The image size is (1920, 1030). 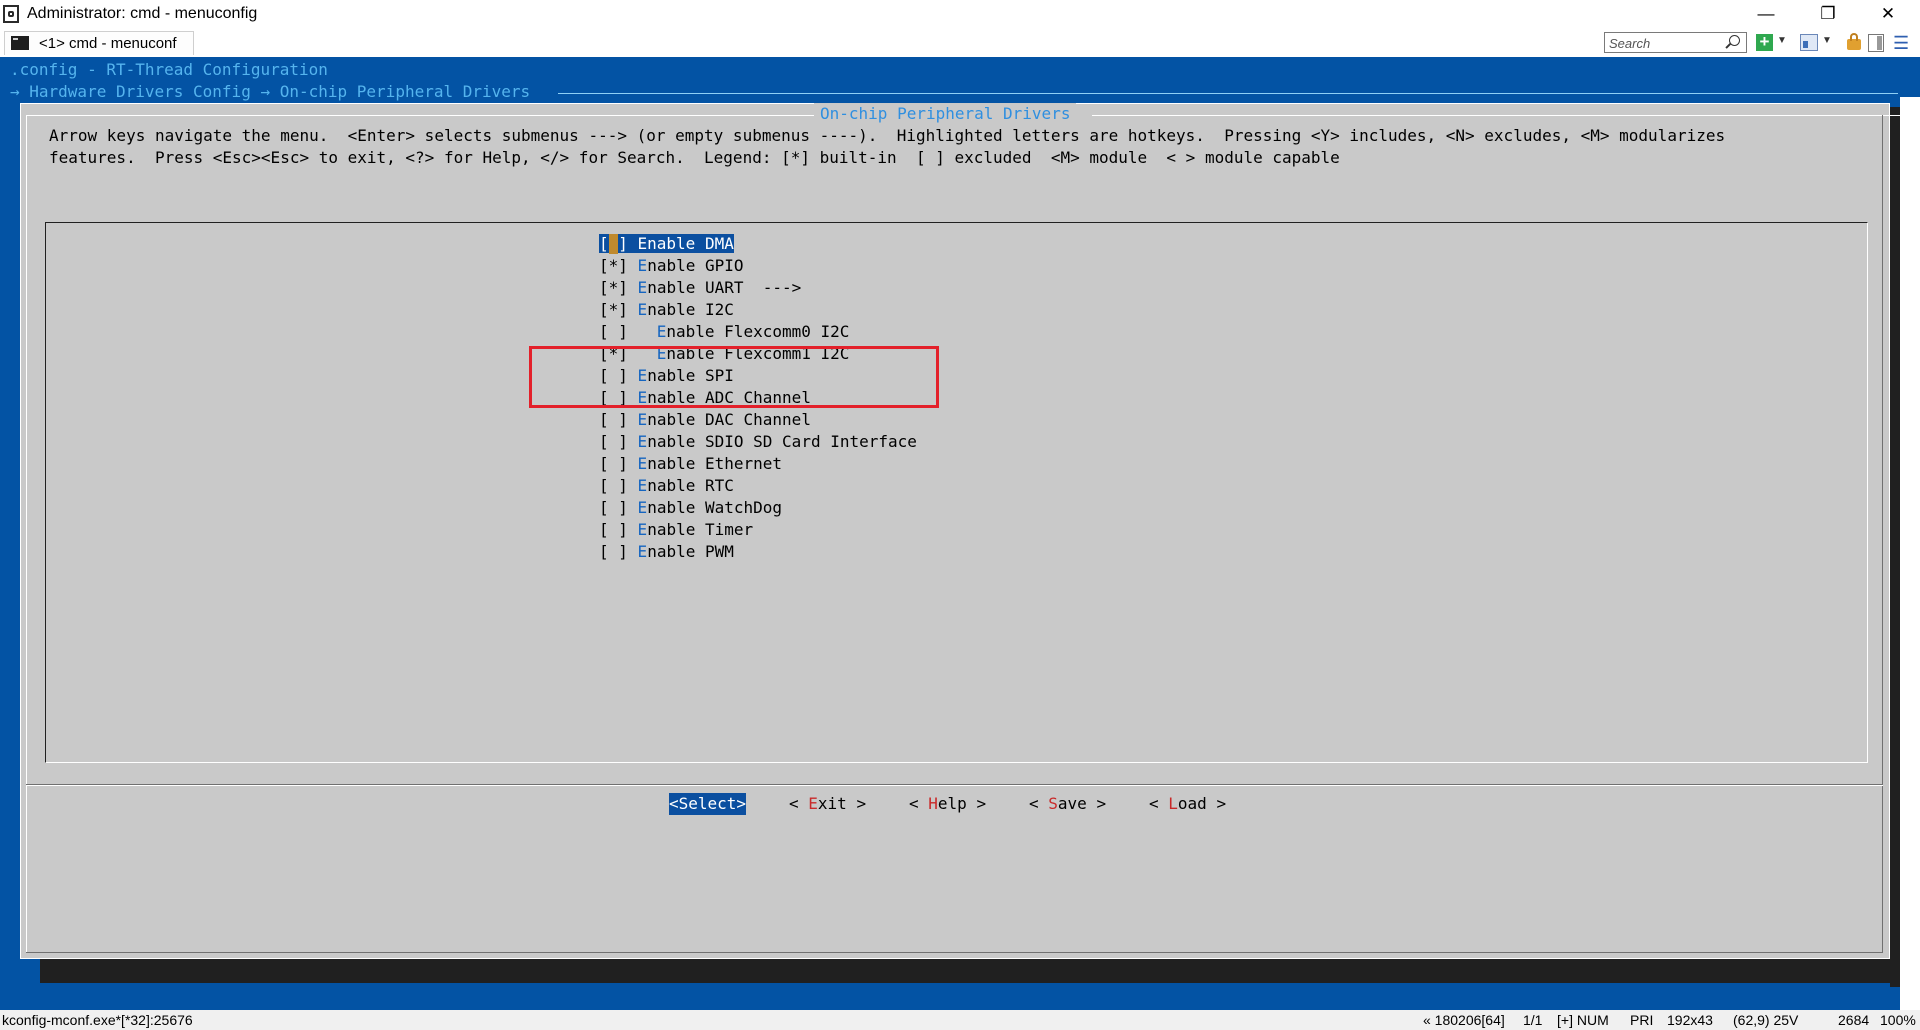 What do you see at coordinates (933, 803) in the screenshot?
I see `button-hotkey: H` at bounding box center [933, 803].